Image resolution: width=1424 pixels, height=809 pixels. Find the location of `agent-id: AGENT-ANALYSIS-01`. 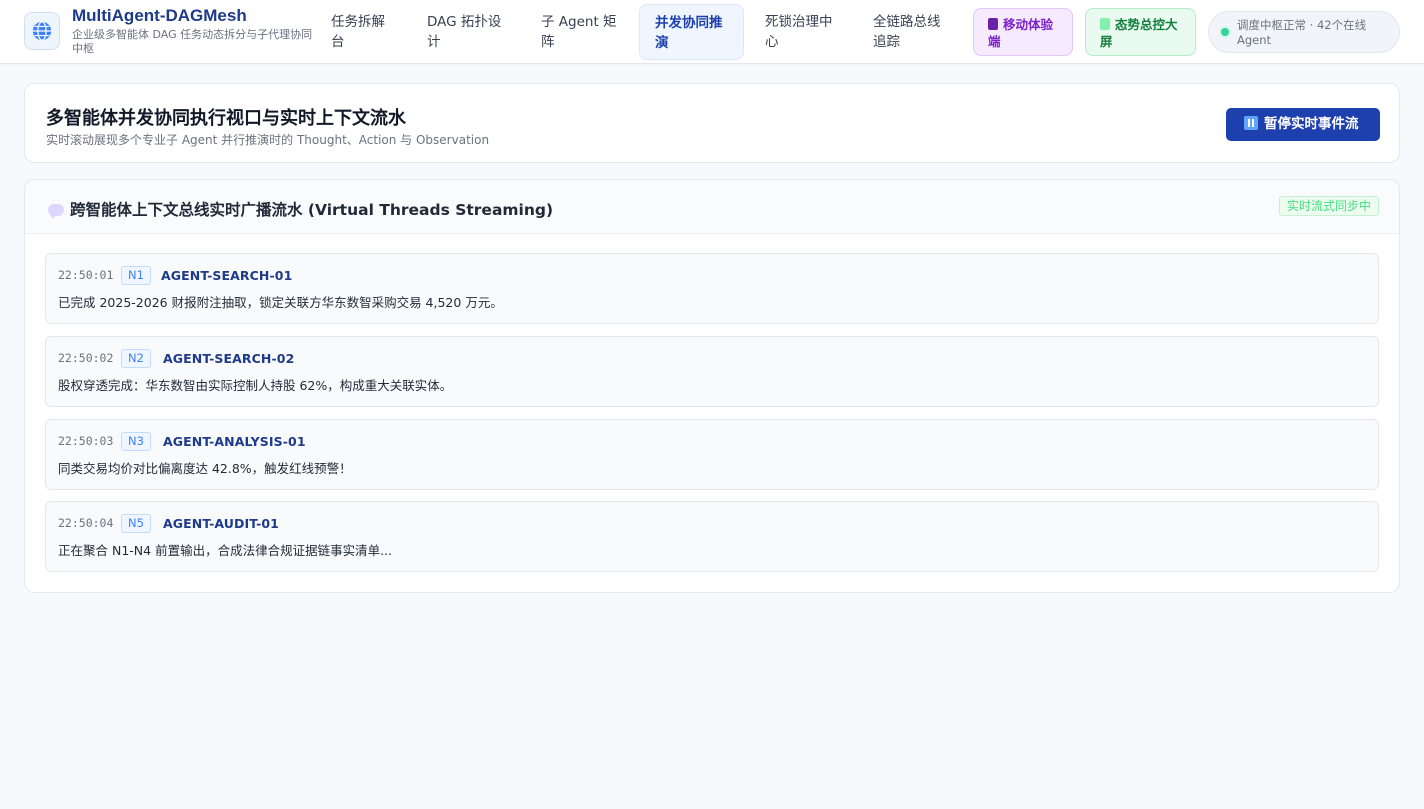

agent-id: AGENT-ANALYSIS-01 is located at coordinates (234, 441).